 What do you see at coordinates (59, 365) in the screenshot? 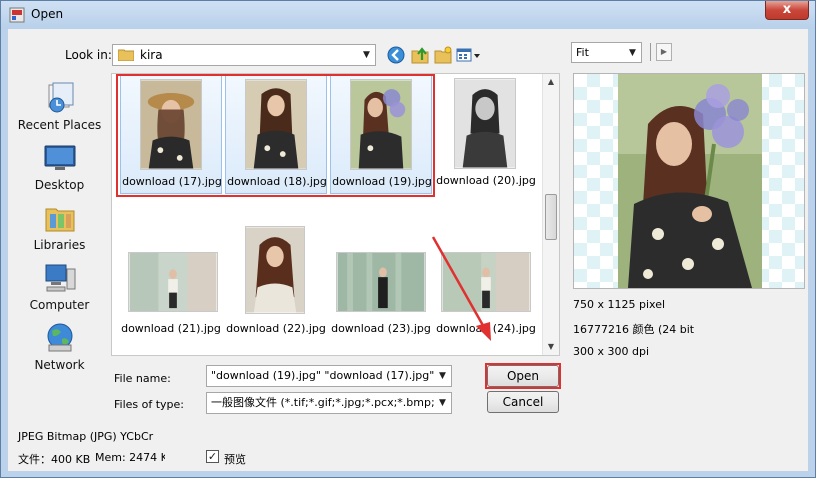
I see `place-label: Network` at bounding box center [59, 365].